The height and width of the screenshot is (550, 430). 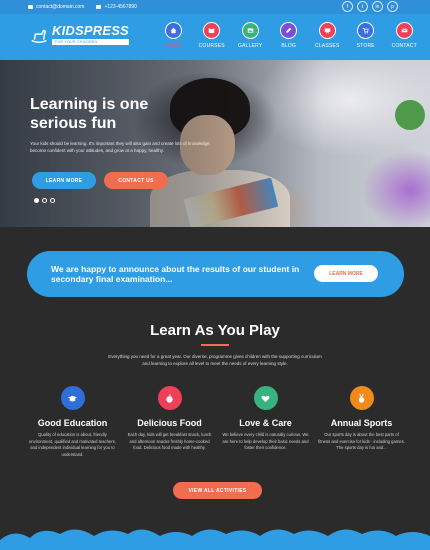 I want to click on email-text: contact@domain.com, so click(x=60, y=7).